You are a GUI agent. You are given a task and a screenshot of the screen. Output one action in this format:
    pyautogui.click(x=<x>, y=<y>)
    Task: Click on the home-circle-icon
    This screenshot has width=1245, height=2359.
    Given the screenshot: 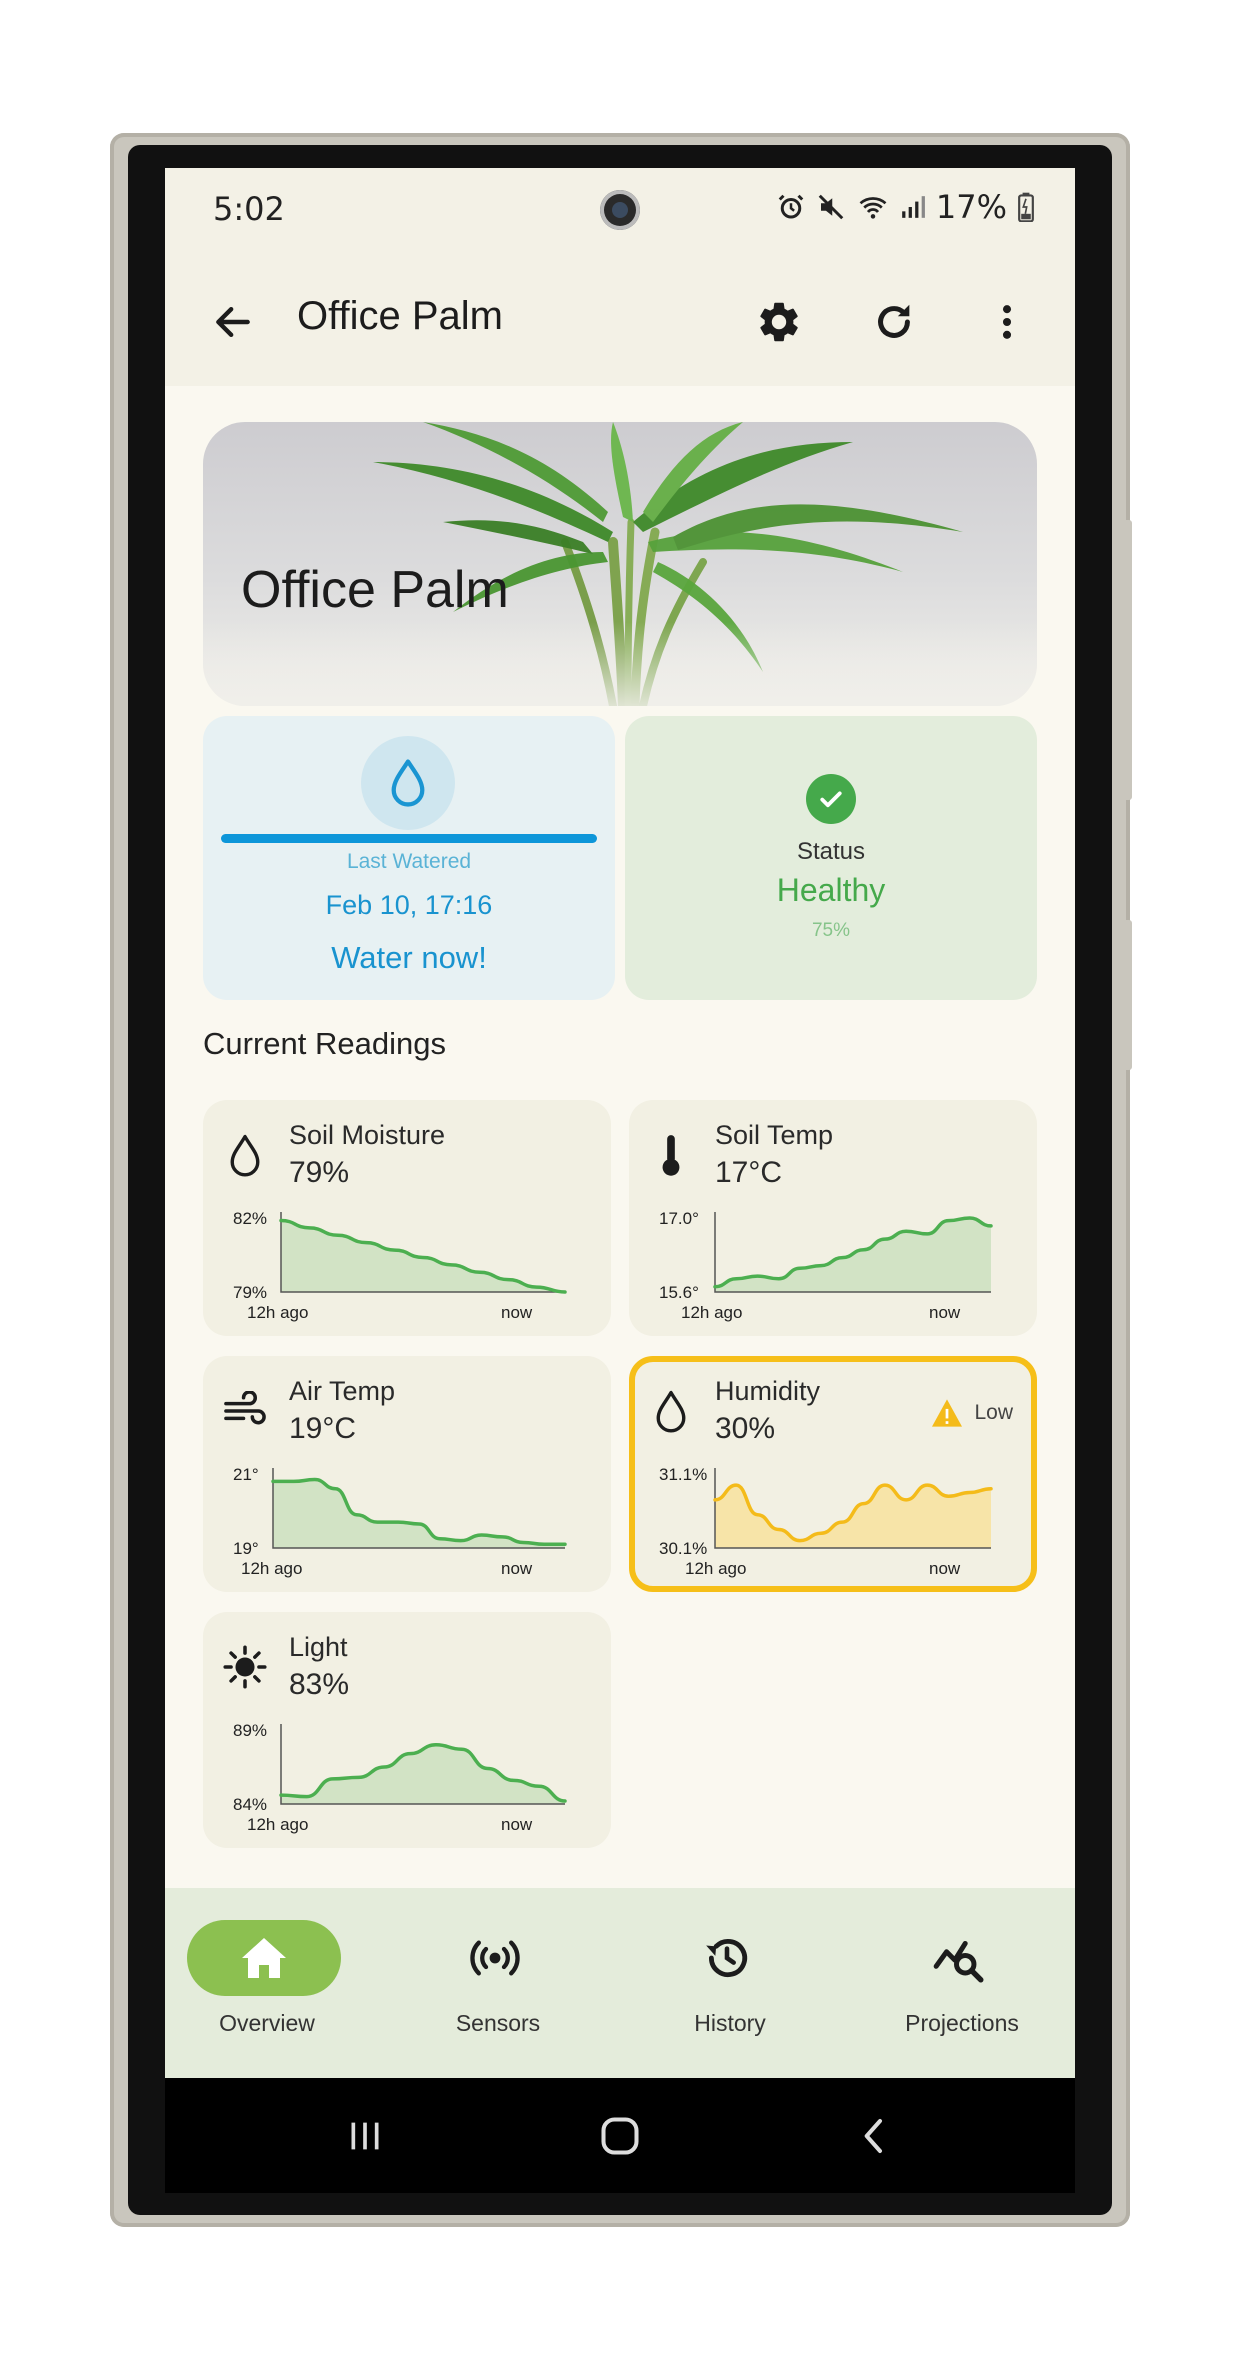 What is the action you would take?
    pyautogui.click(x=620, y=2136)
    